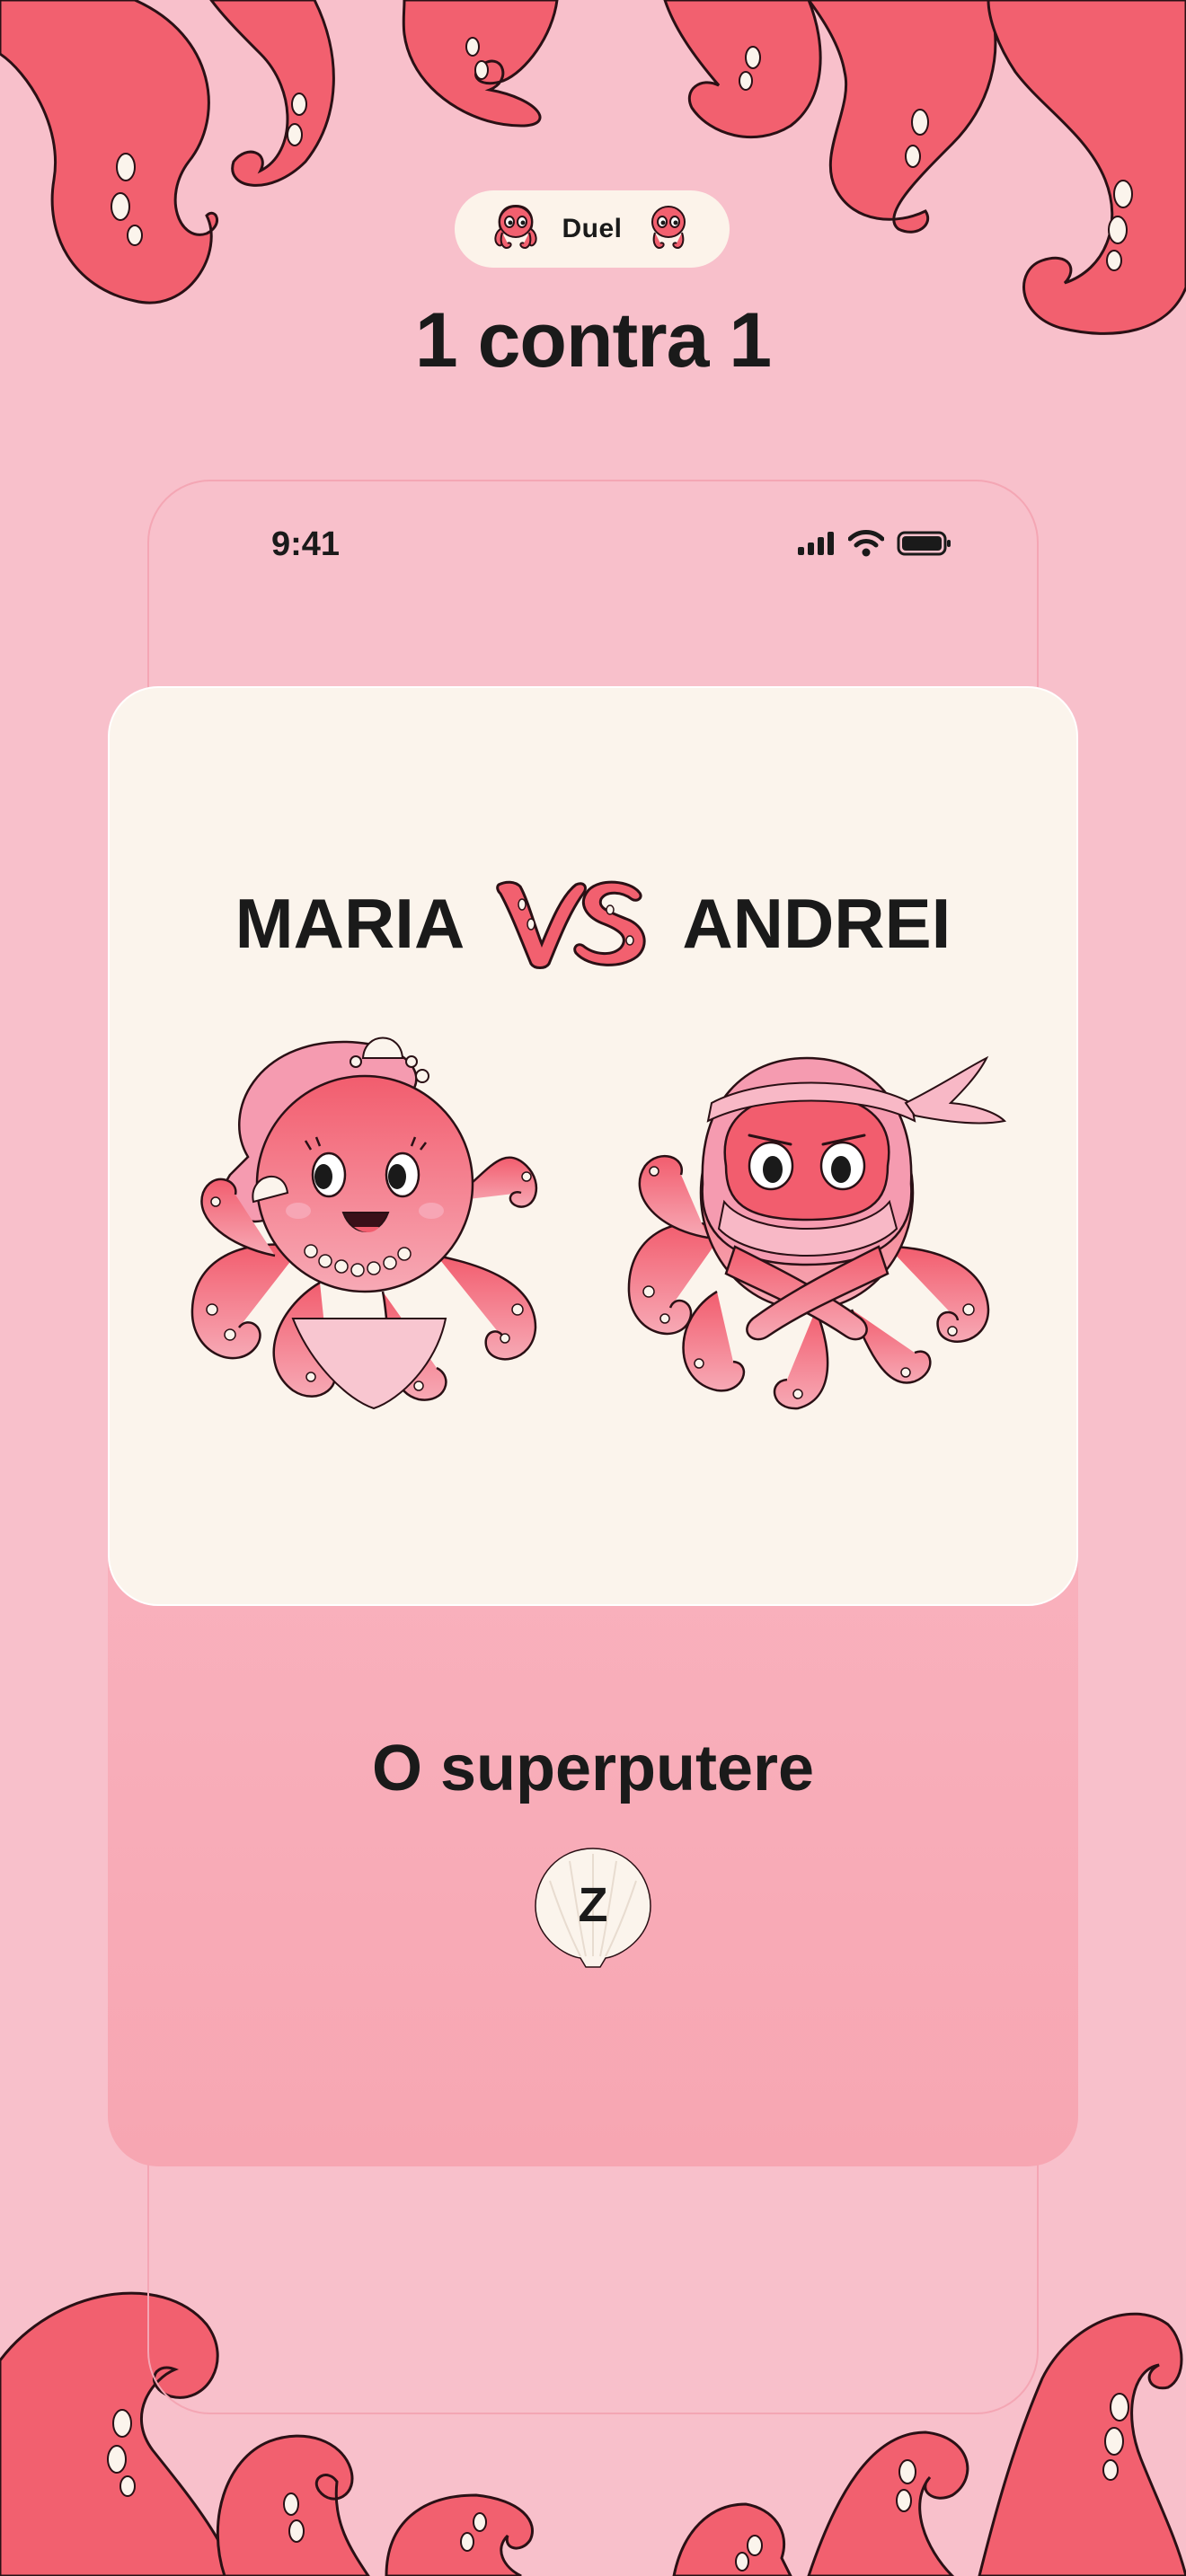 The image size is (1186, 2576). Describe the element at coordinates (816, 923) in the screenshot. I see `player-name-right: ANDREI` at that location.